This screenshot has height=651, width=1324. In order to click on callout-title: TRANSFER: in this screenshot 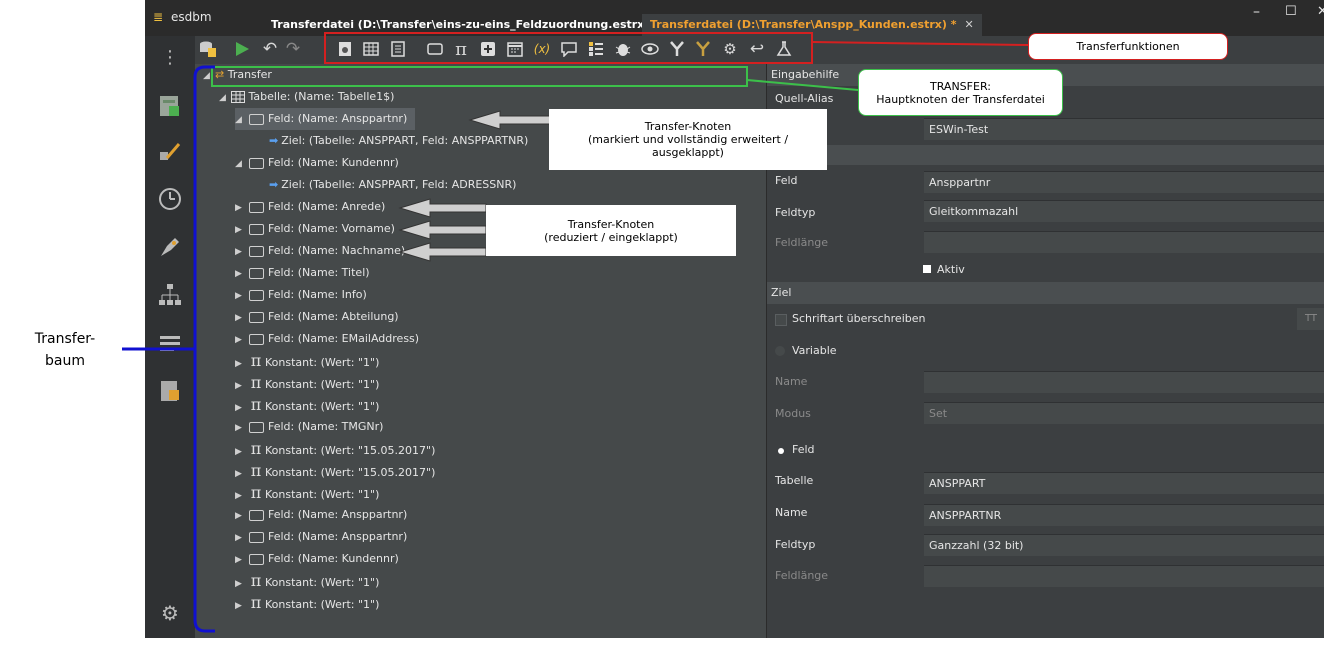, I will do `click(960, 86)`.